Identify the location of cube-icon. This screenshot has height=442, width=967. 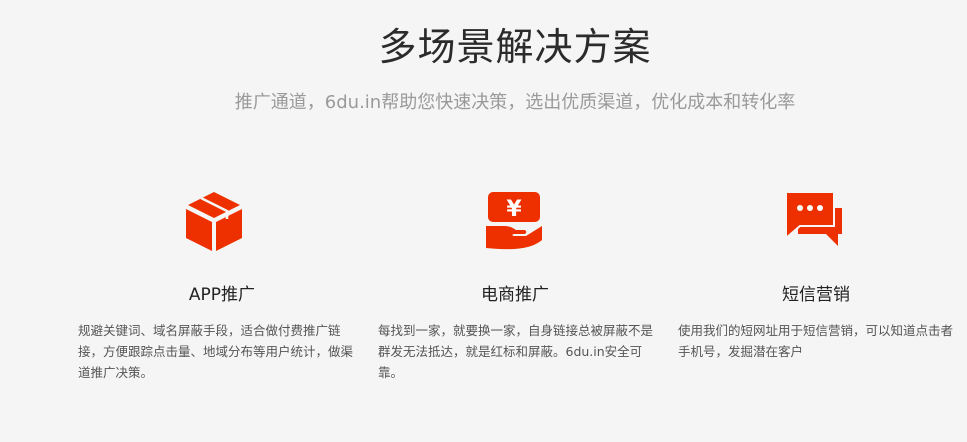
(214, 221).